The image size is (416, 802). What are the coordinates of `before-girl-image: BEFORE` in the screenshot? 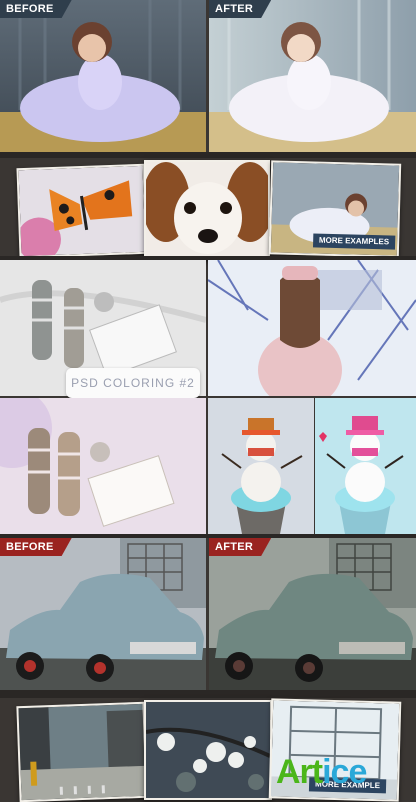 It's located at (103, 76).